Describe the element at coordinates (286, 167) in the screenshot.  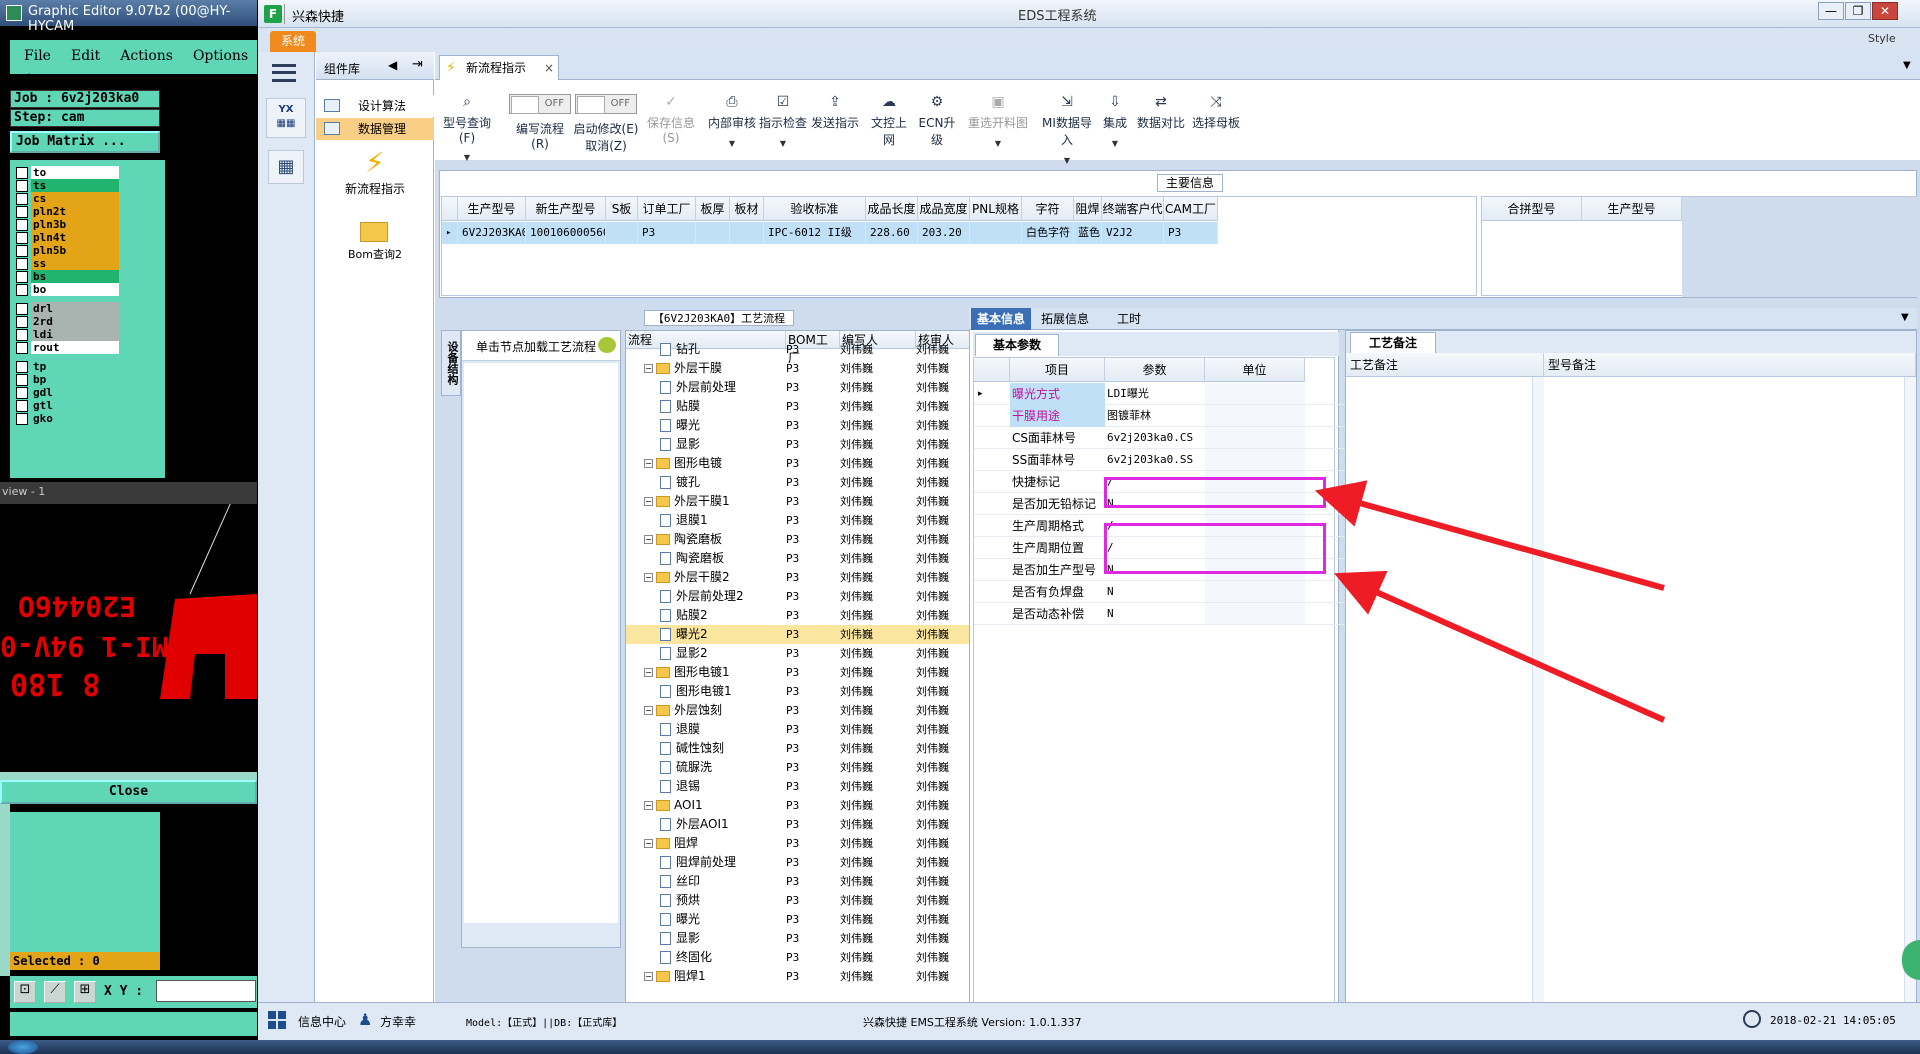
I see `calculator-icon: ▦` at that location.